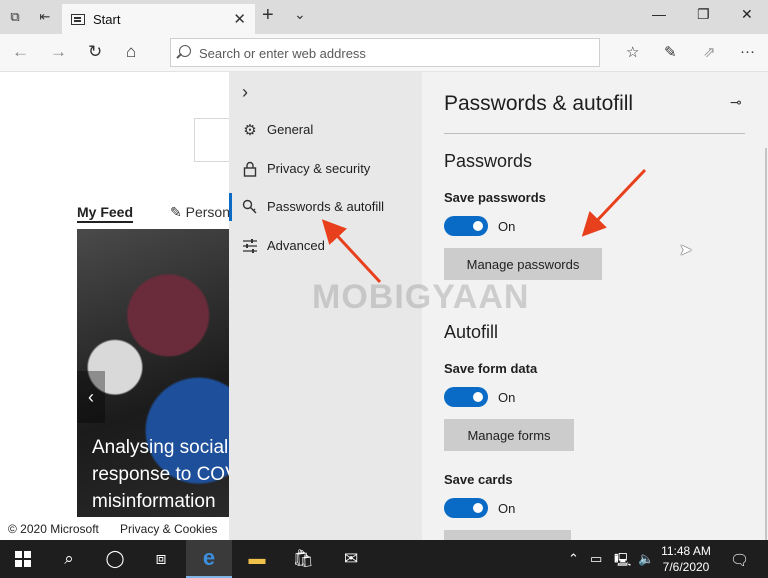  What do you see at coordinates (478, 479) in the screenshot?
I see `save-cards-label: Save cards` at bounding box center [478, 479].